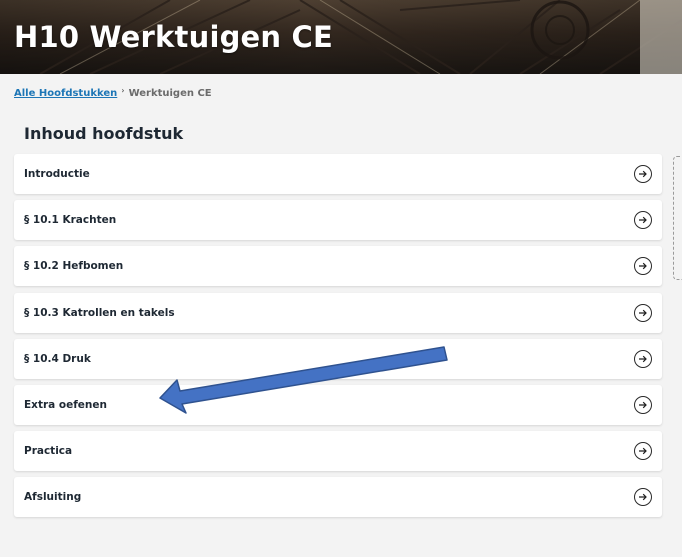 This screenshot has width=682, height=557. Describe the element at coordinates (338, 174) in the screenshot. I see `chapter-item-introductie: Introductie` at that location.